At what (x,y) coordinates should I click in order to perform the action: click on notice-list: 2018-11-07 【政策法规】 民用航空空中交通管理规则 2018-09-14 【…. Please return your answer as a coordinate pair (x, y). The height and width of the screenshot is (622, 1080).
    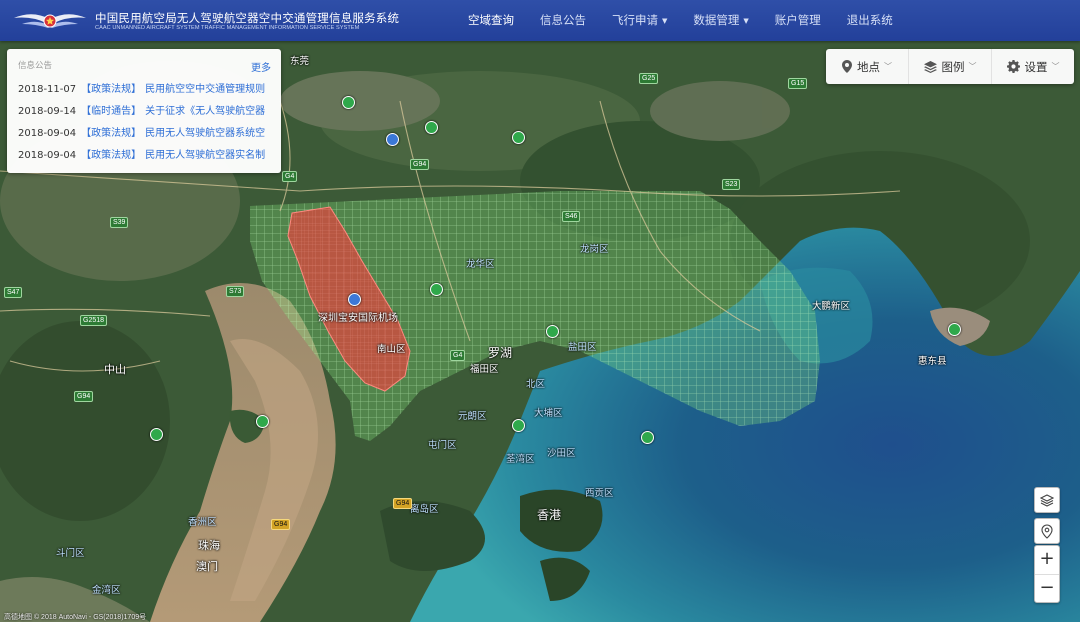
    Looking at the image, I should click on (147, 126).